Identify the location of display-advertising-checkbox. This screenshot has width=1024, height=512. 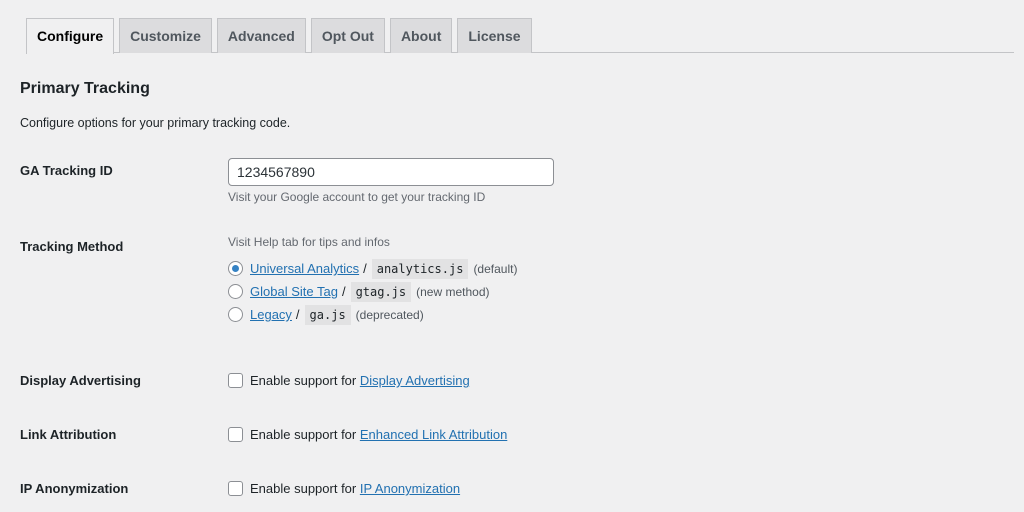
(235, 380).